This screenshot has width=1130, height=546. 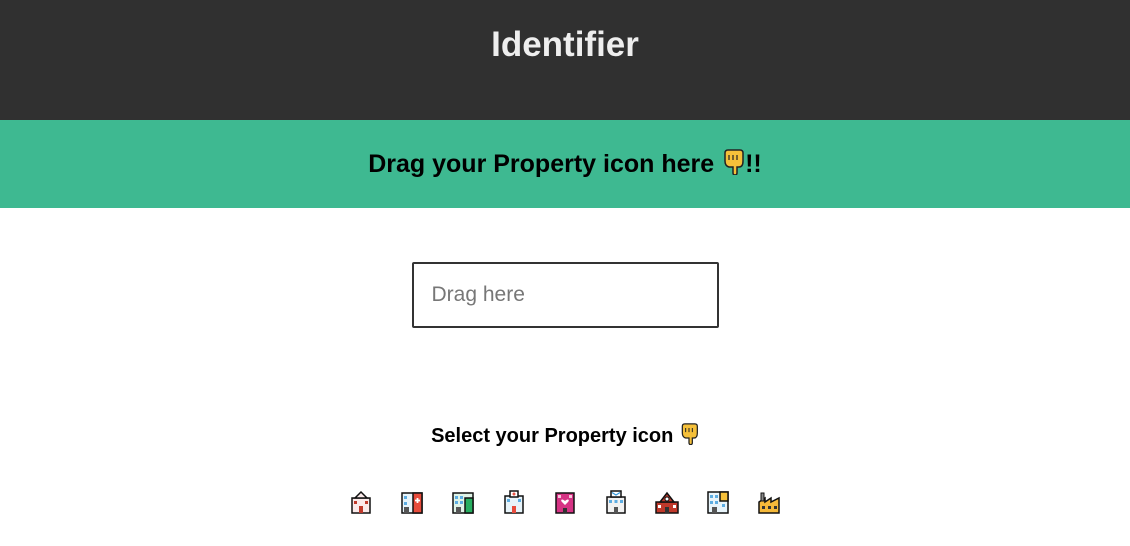 I want to click on clinic-building-icon, so click(x=514, y=502).